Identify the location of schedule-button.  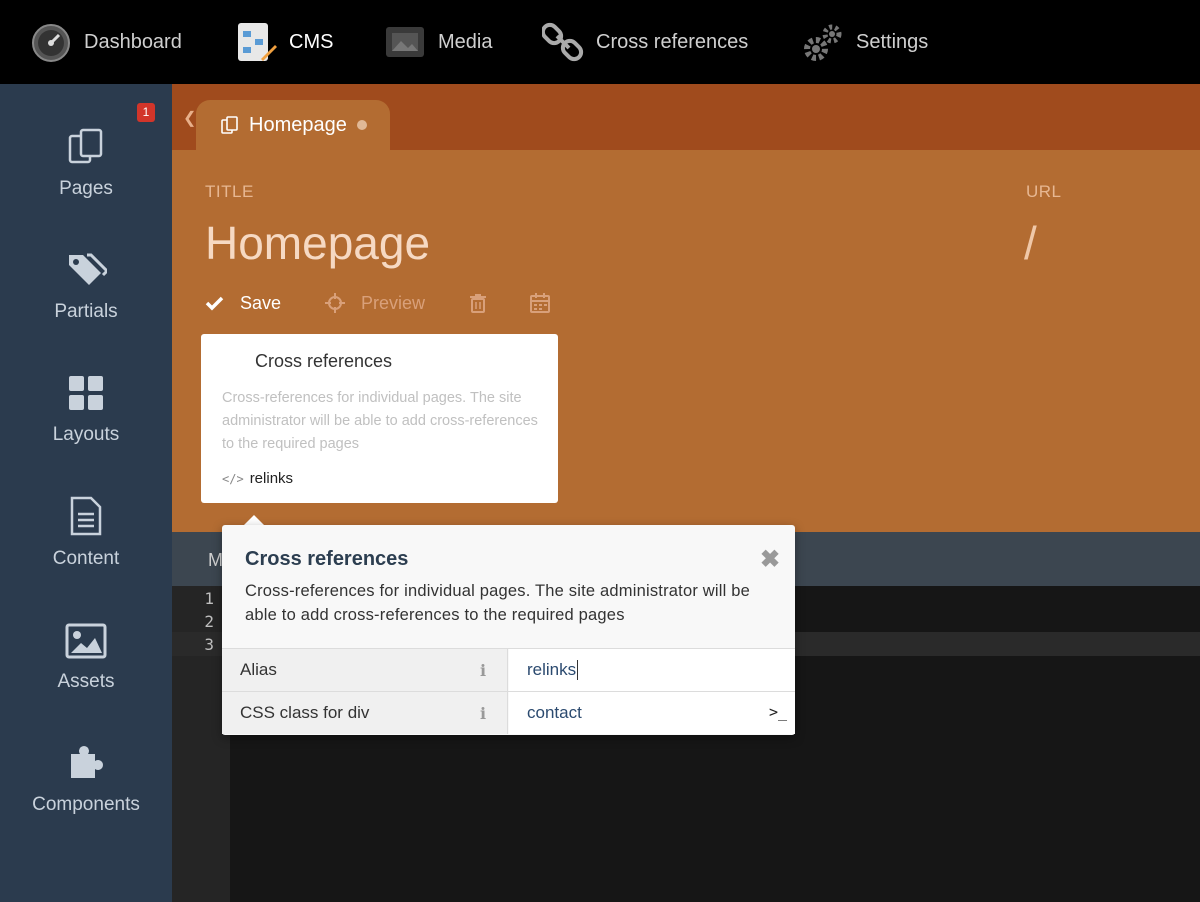
(540, 303).